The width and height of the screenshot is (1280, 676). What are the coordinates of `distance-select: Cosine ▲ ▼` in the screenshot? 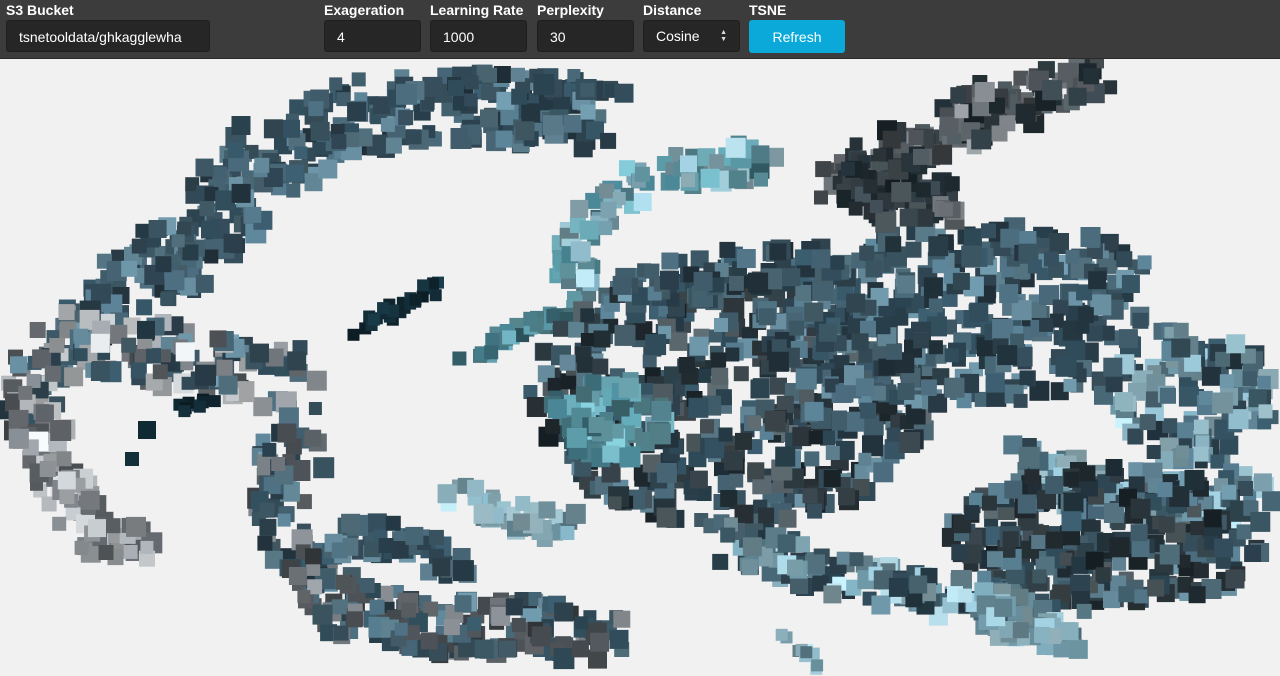 It's located at (691, 36).